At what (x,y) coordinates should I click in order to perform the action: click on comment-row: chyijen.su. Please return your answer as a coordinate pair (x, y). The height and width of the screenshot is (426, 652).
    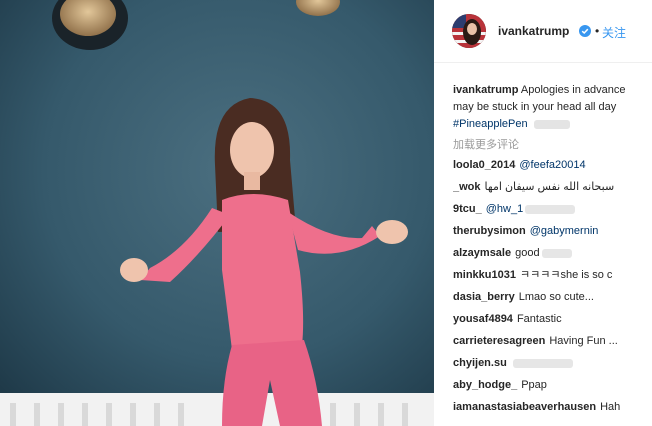
    Looking at the image, I should click on (552, 363).